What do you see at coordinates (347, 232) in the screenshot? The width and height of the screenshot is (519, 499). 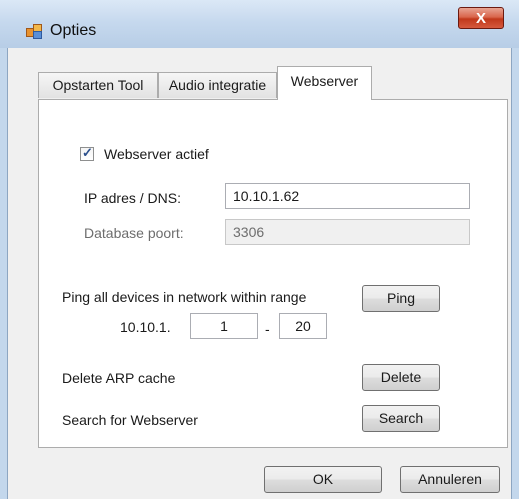 I see `database-port-input: 3306` at bounding box center [347, 232].